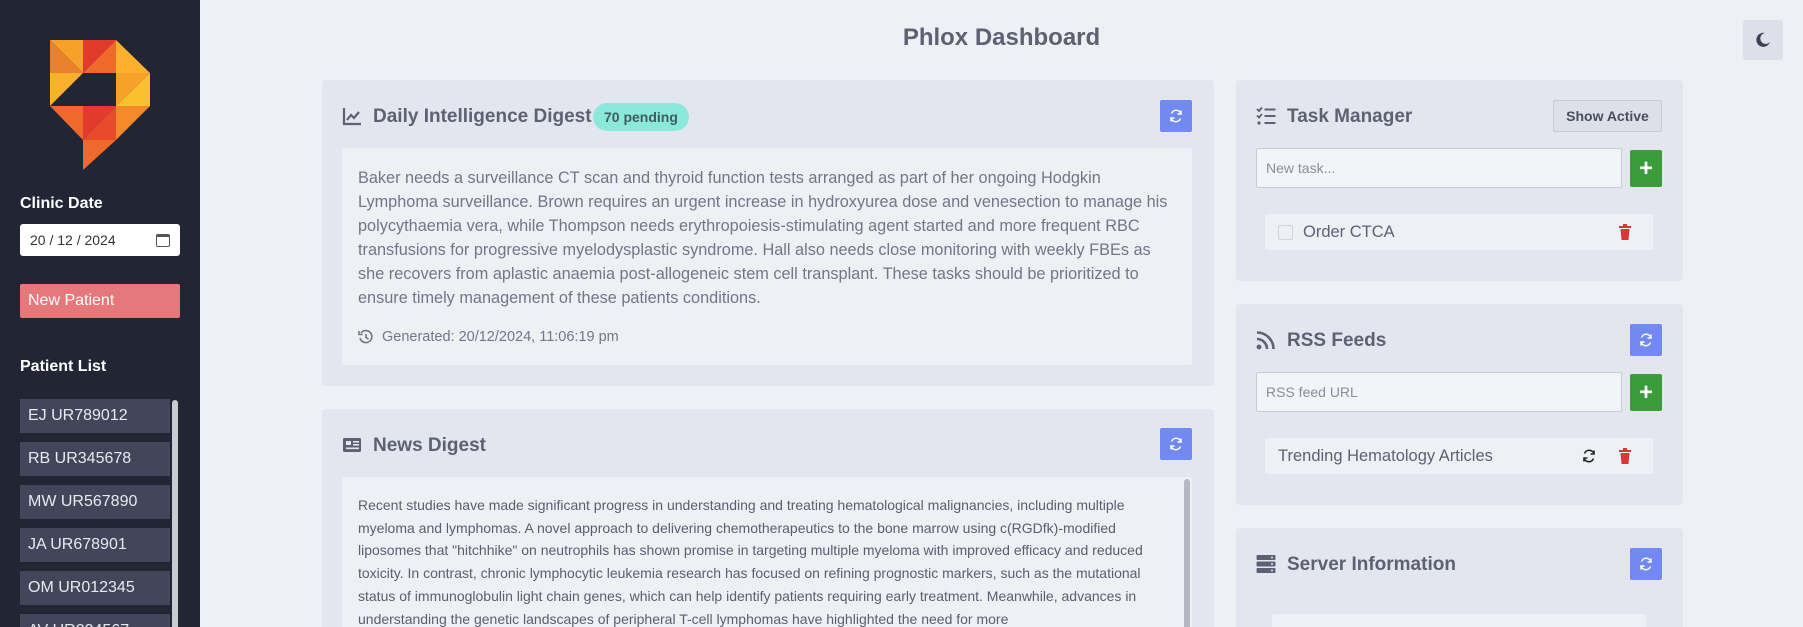  I want to click on clinic-date-input: 20 / 12 / 2024, so click(100, 240).